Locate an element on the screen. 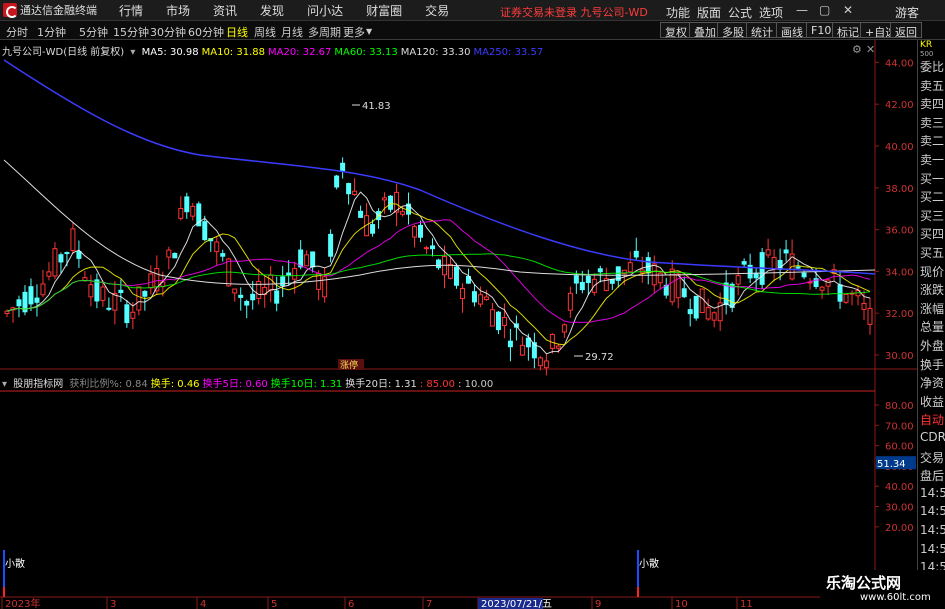 This screenshot has height=609, width=945. side-row: 盘后 is located at coordinates (932, 476).